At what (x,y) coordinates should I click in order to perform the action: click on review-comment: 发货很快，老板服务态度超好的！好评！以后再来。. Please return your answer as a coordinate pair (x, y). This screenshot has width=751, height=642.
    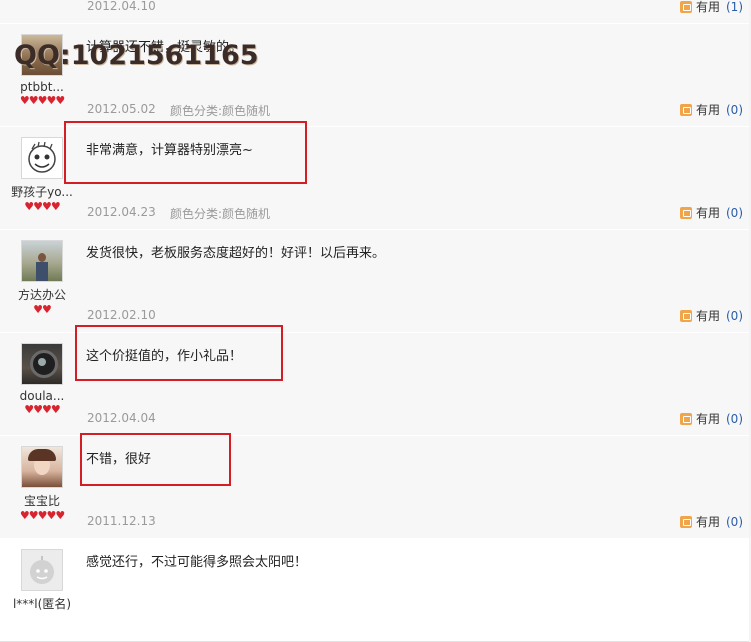
    Looking at the image, I should click on (236, 253).